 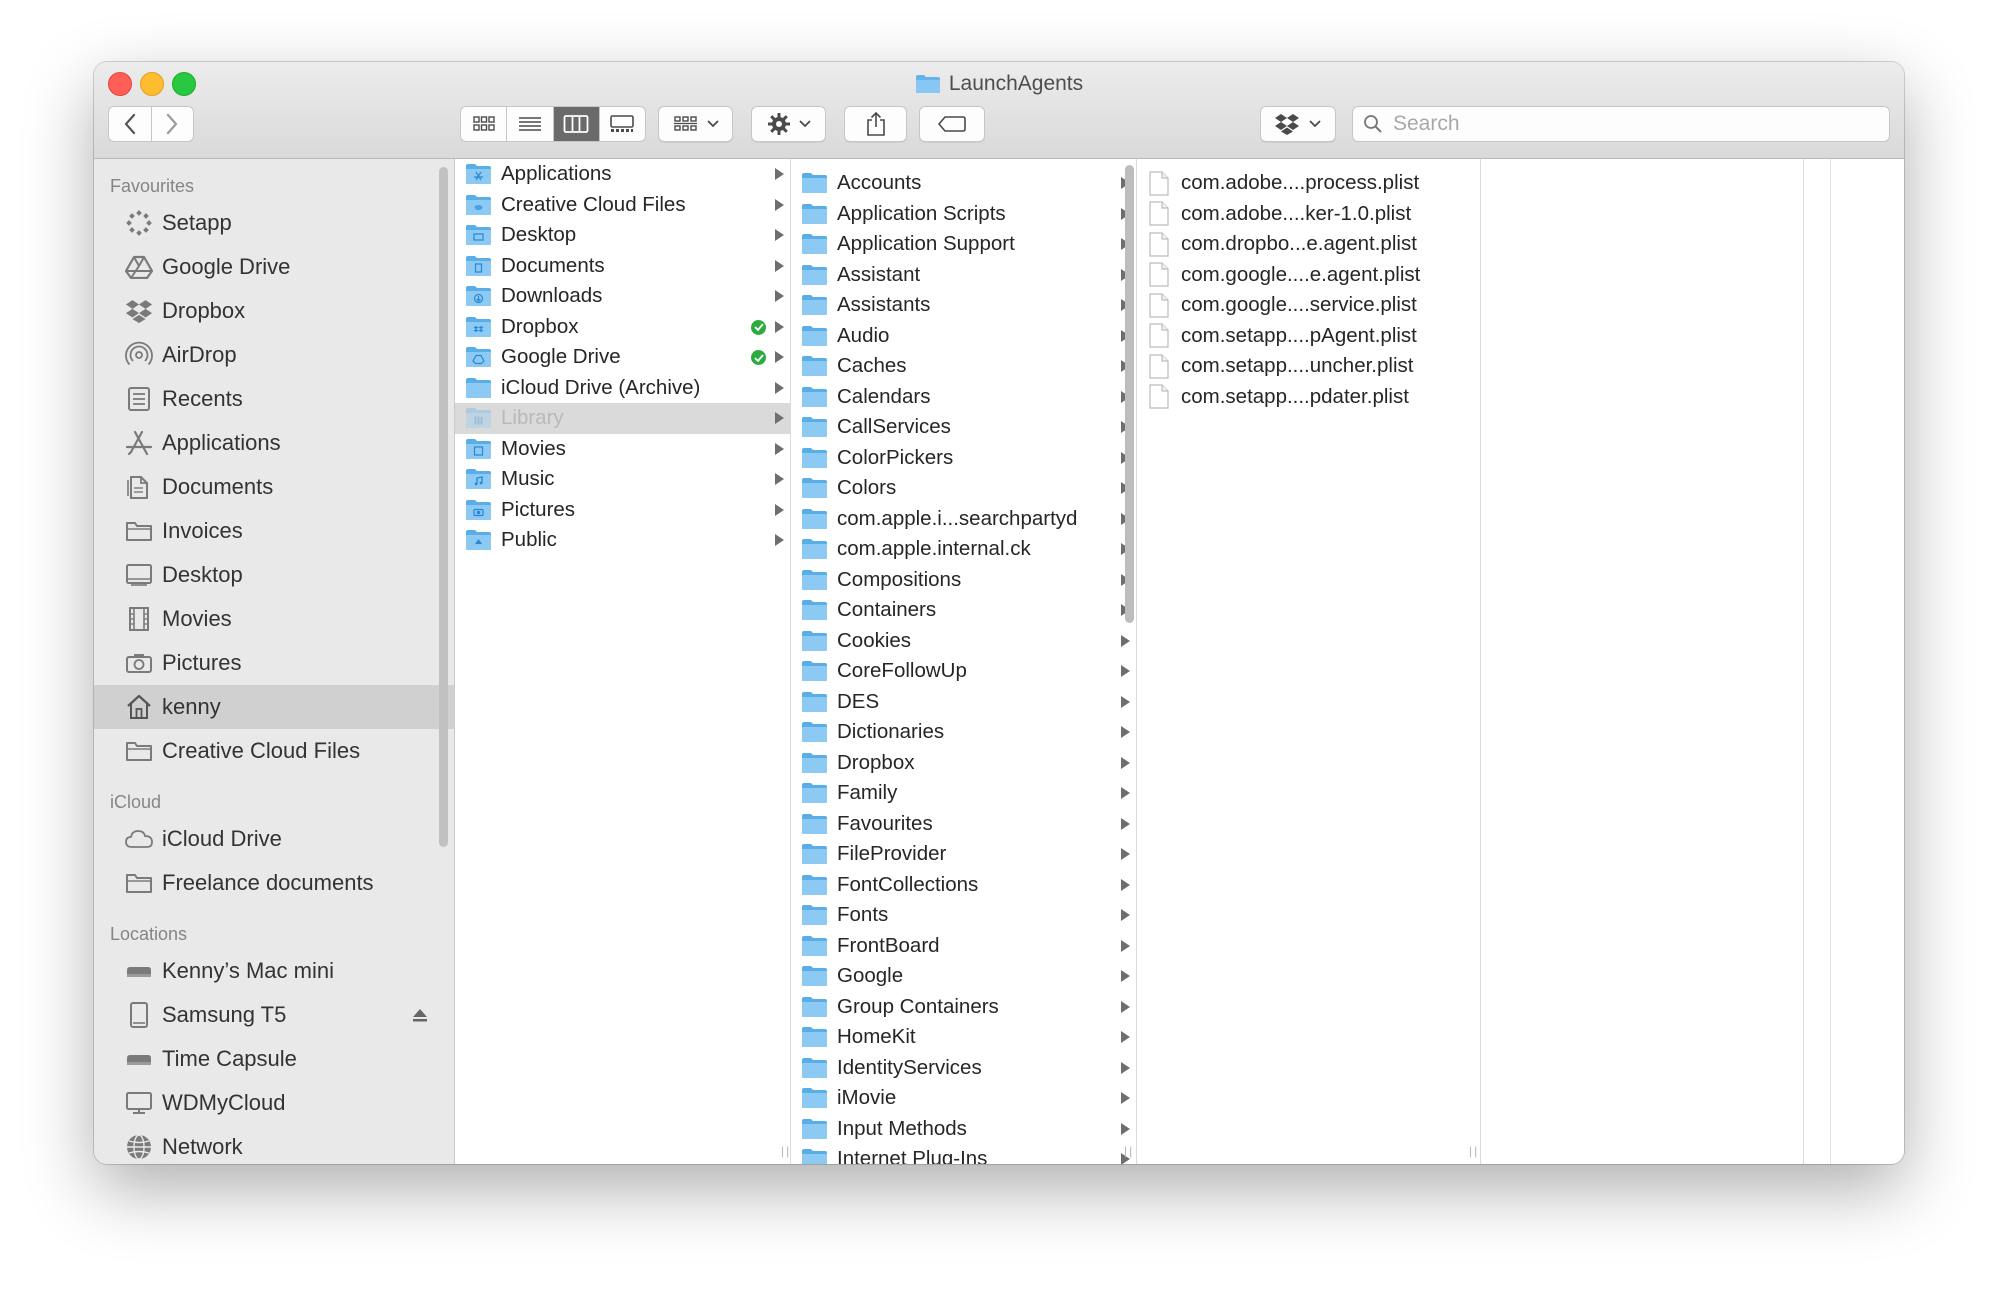 What do you see at coordinates (963, 488) in the screenshot?
I see `folder-row: Colors` at bounding box center [963, 488].